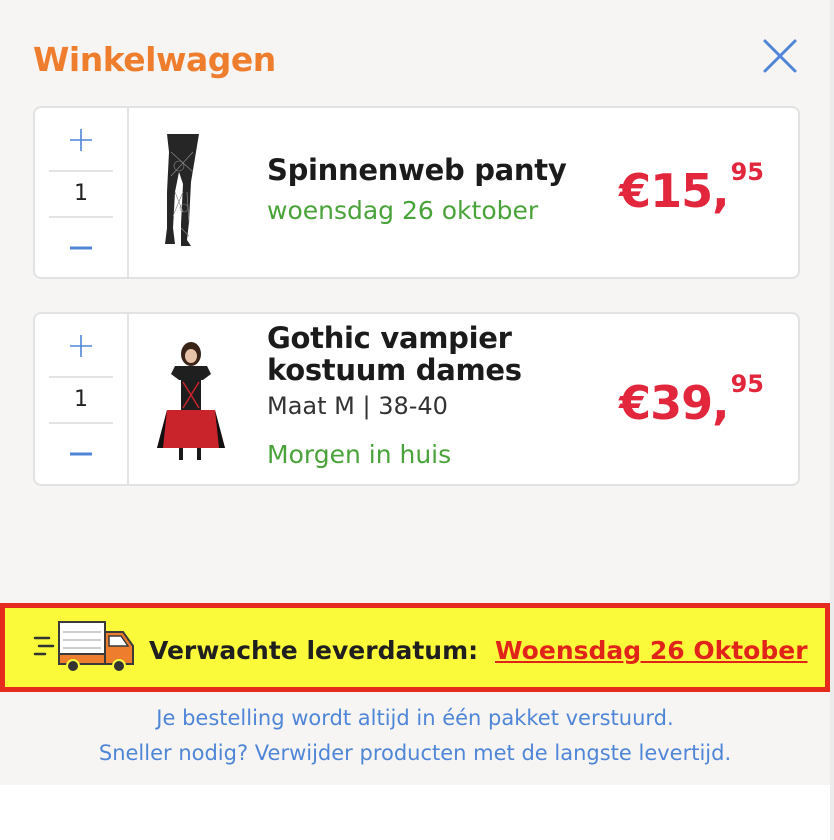  Describe the element at coordinates (357, 406) in the screenshot. I see `product-size: Maat M | 38-40` at that location.